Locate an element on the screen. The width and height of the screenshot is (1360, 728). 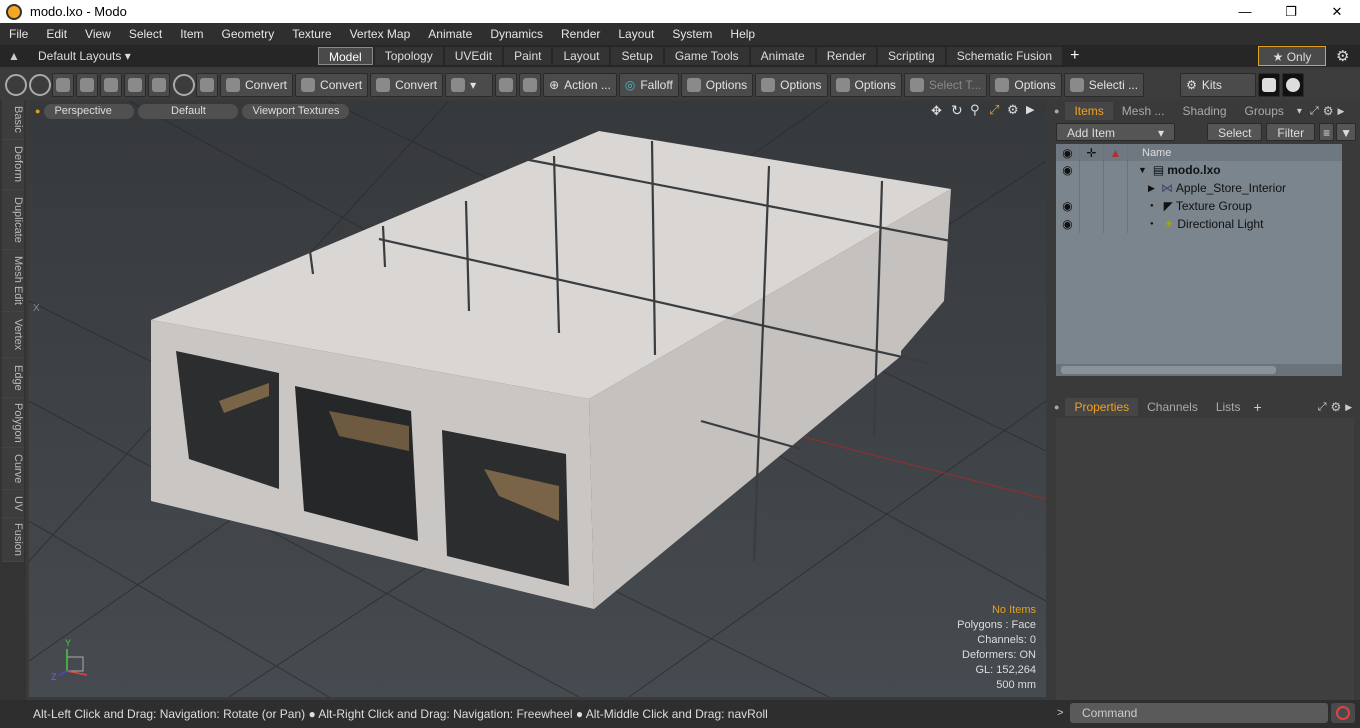
convert-button-2: Convert is located at coordinates (332, 84).